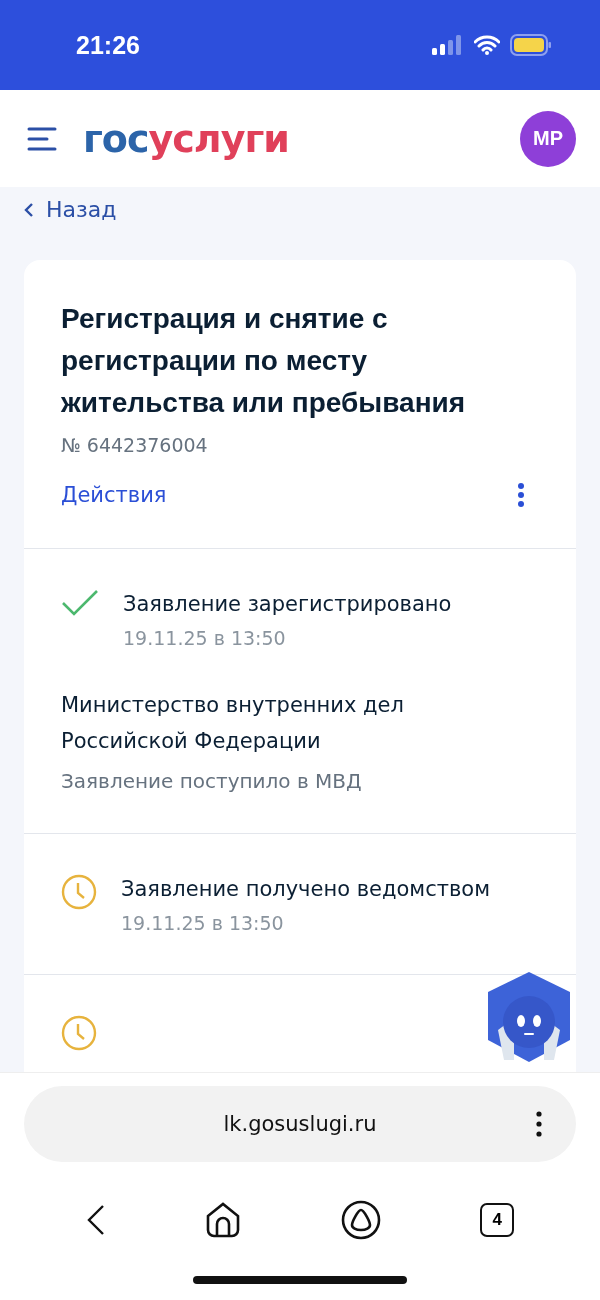  Describe the element at coordinates (497, 1220) in the screenshot. I see `tabs-count-button: 4` at that location.